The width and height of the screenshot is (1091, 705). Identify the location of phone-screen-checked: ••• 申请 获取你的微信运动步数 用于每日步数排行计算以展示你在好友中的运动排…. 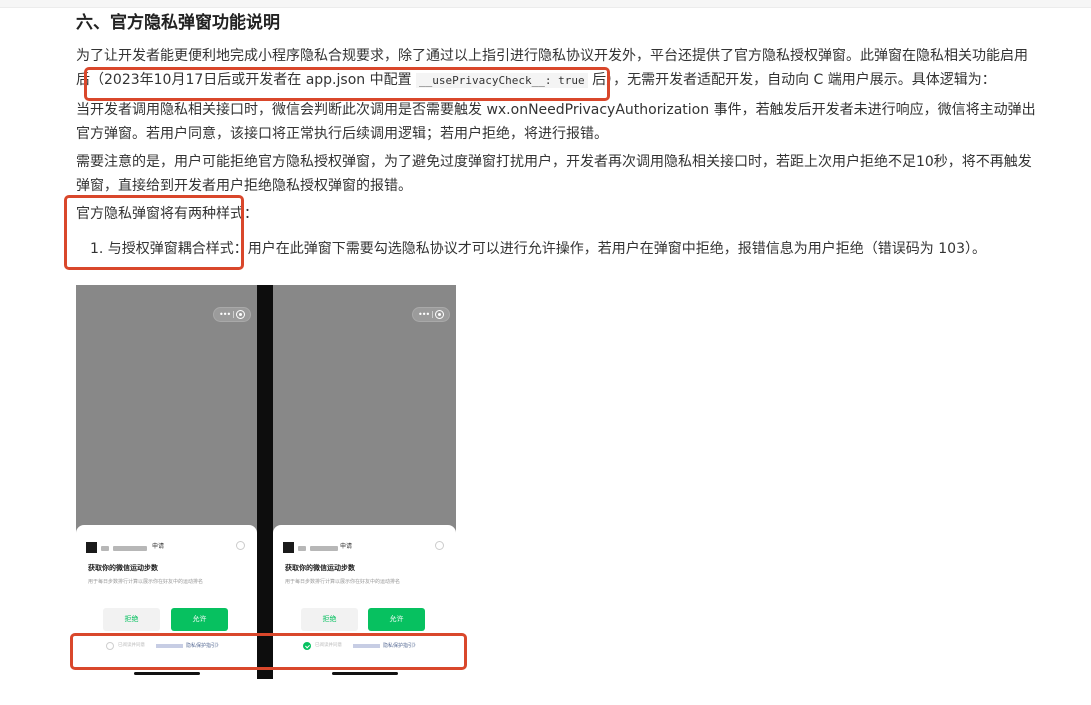
(364, 482).